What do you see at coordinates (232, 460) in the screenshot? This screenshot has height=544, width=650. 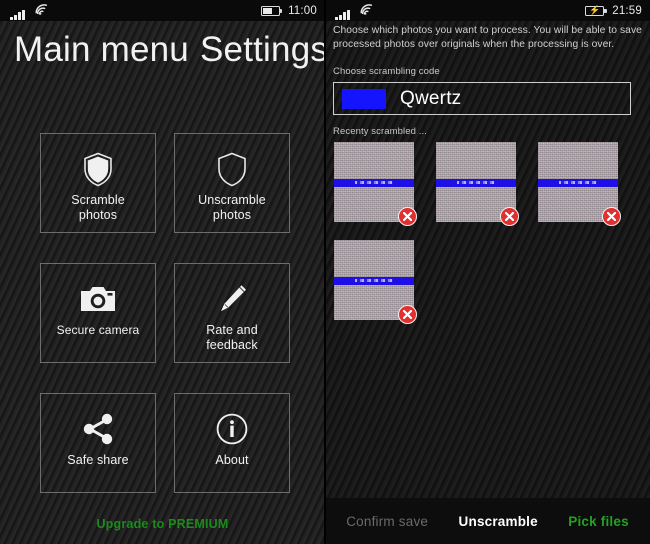 I see `tile-label: About` at bounding box center [232, 460].